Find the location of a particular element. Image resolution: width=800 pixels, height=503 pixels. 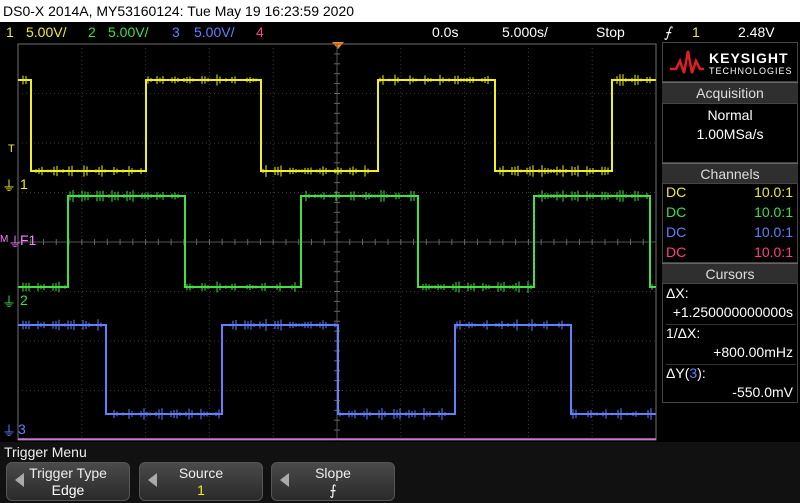

keysight-logo: KEYSIGHT TECHNOLOGIES is located at coordinates (730, 62).